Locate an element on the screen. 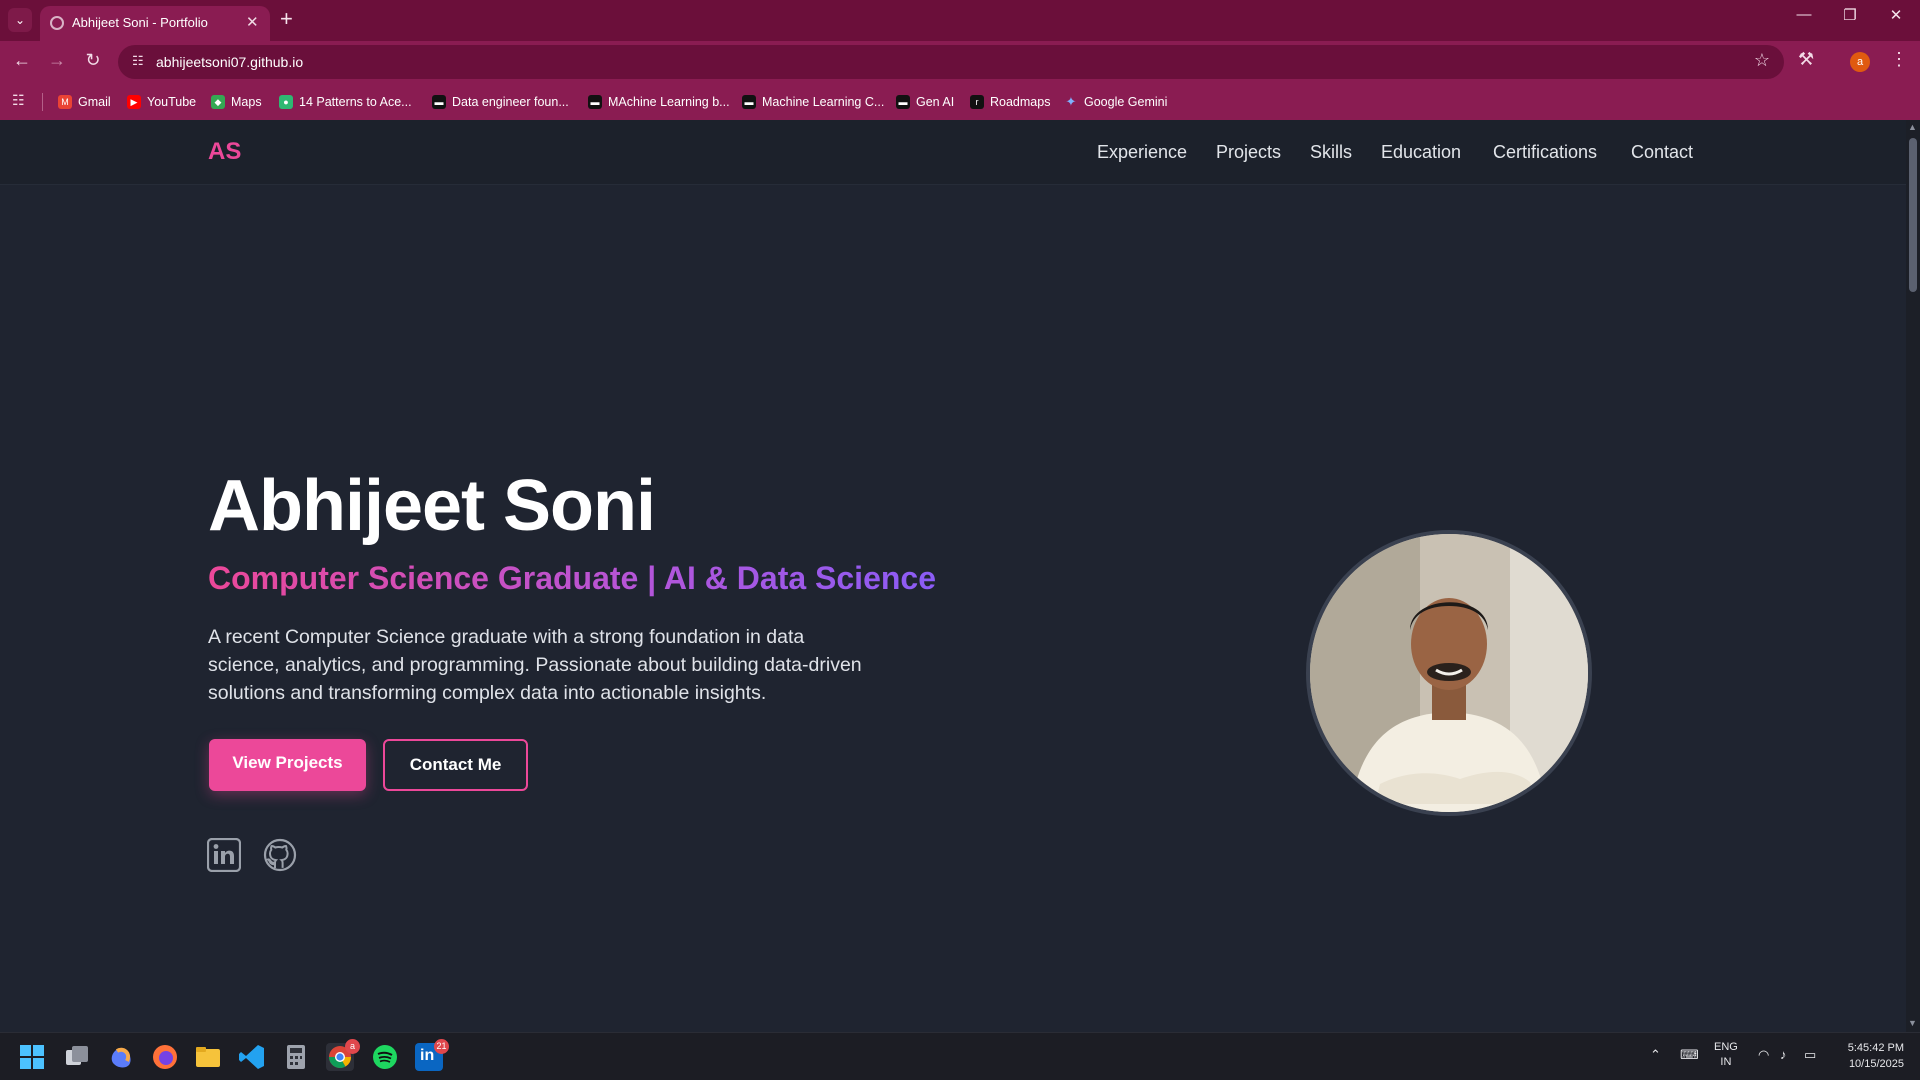 Image resolution: width=1920 pixels, height=1080 pixels. linkedin-icon is located at coordinates (224, 855).